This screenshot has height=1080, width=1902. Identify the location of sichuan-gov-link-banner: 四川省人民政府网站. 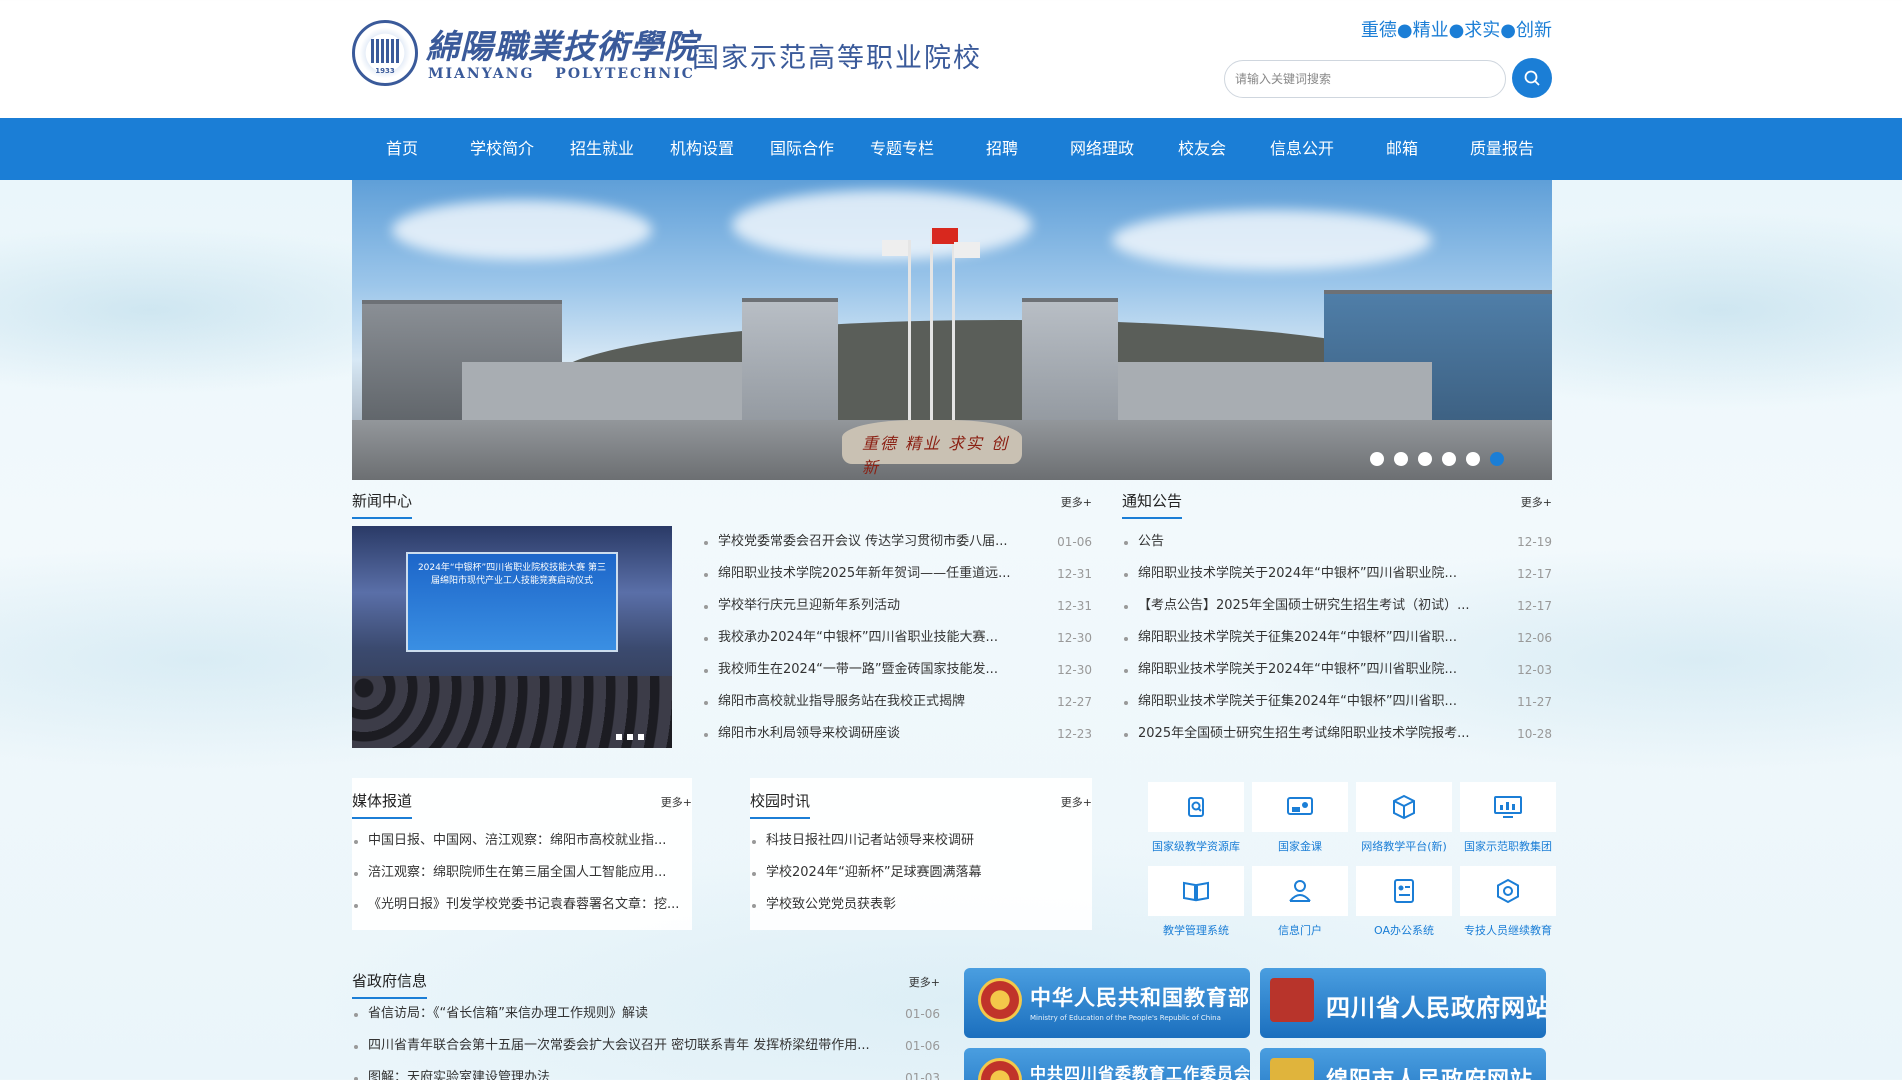
(1403, 1003).